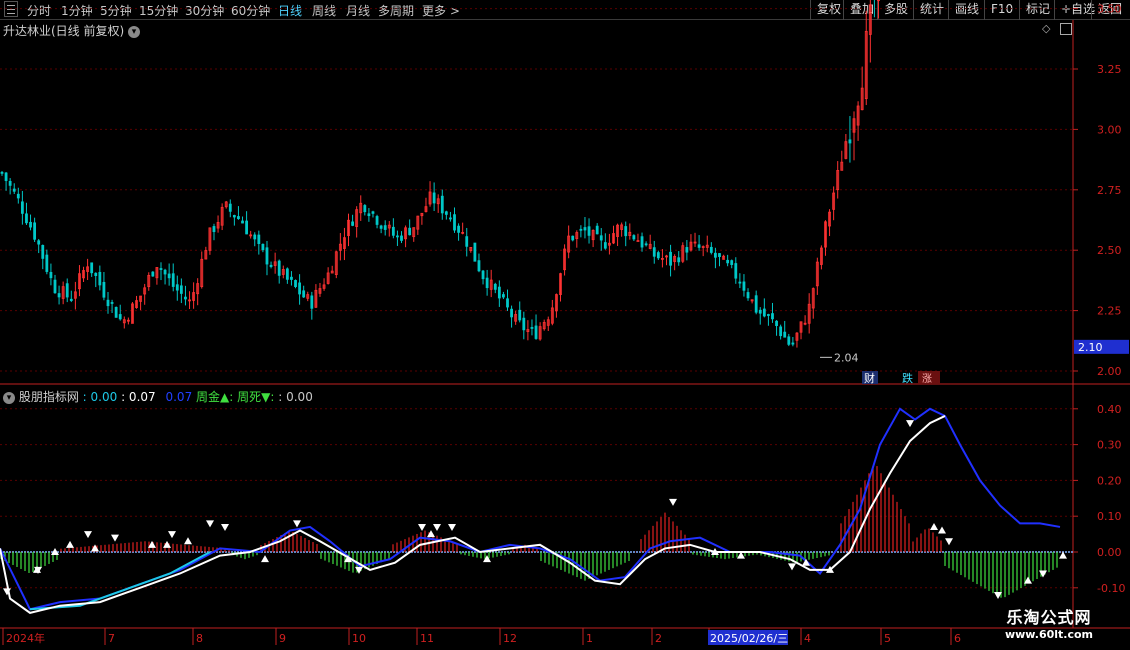 Image resolution: width=1130 pixels, height=650 pixels. What do you see at coordinates (1109, 371) in the screenshot?
I see `price-tick-label: 2.00` at bounding box center [1109, 371].